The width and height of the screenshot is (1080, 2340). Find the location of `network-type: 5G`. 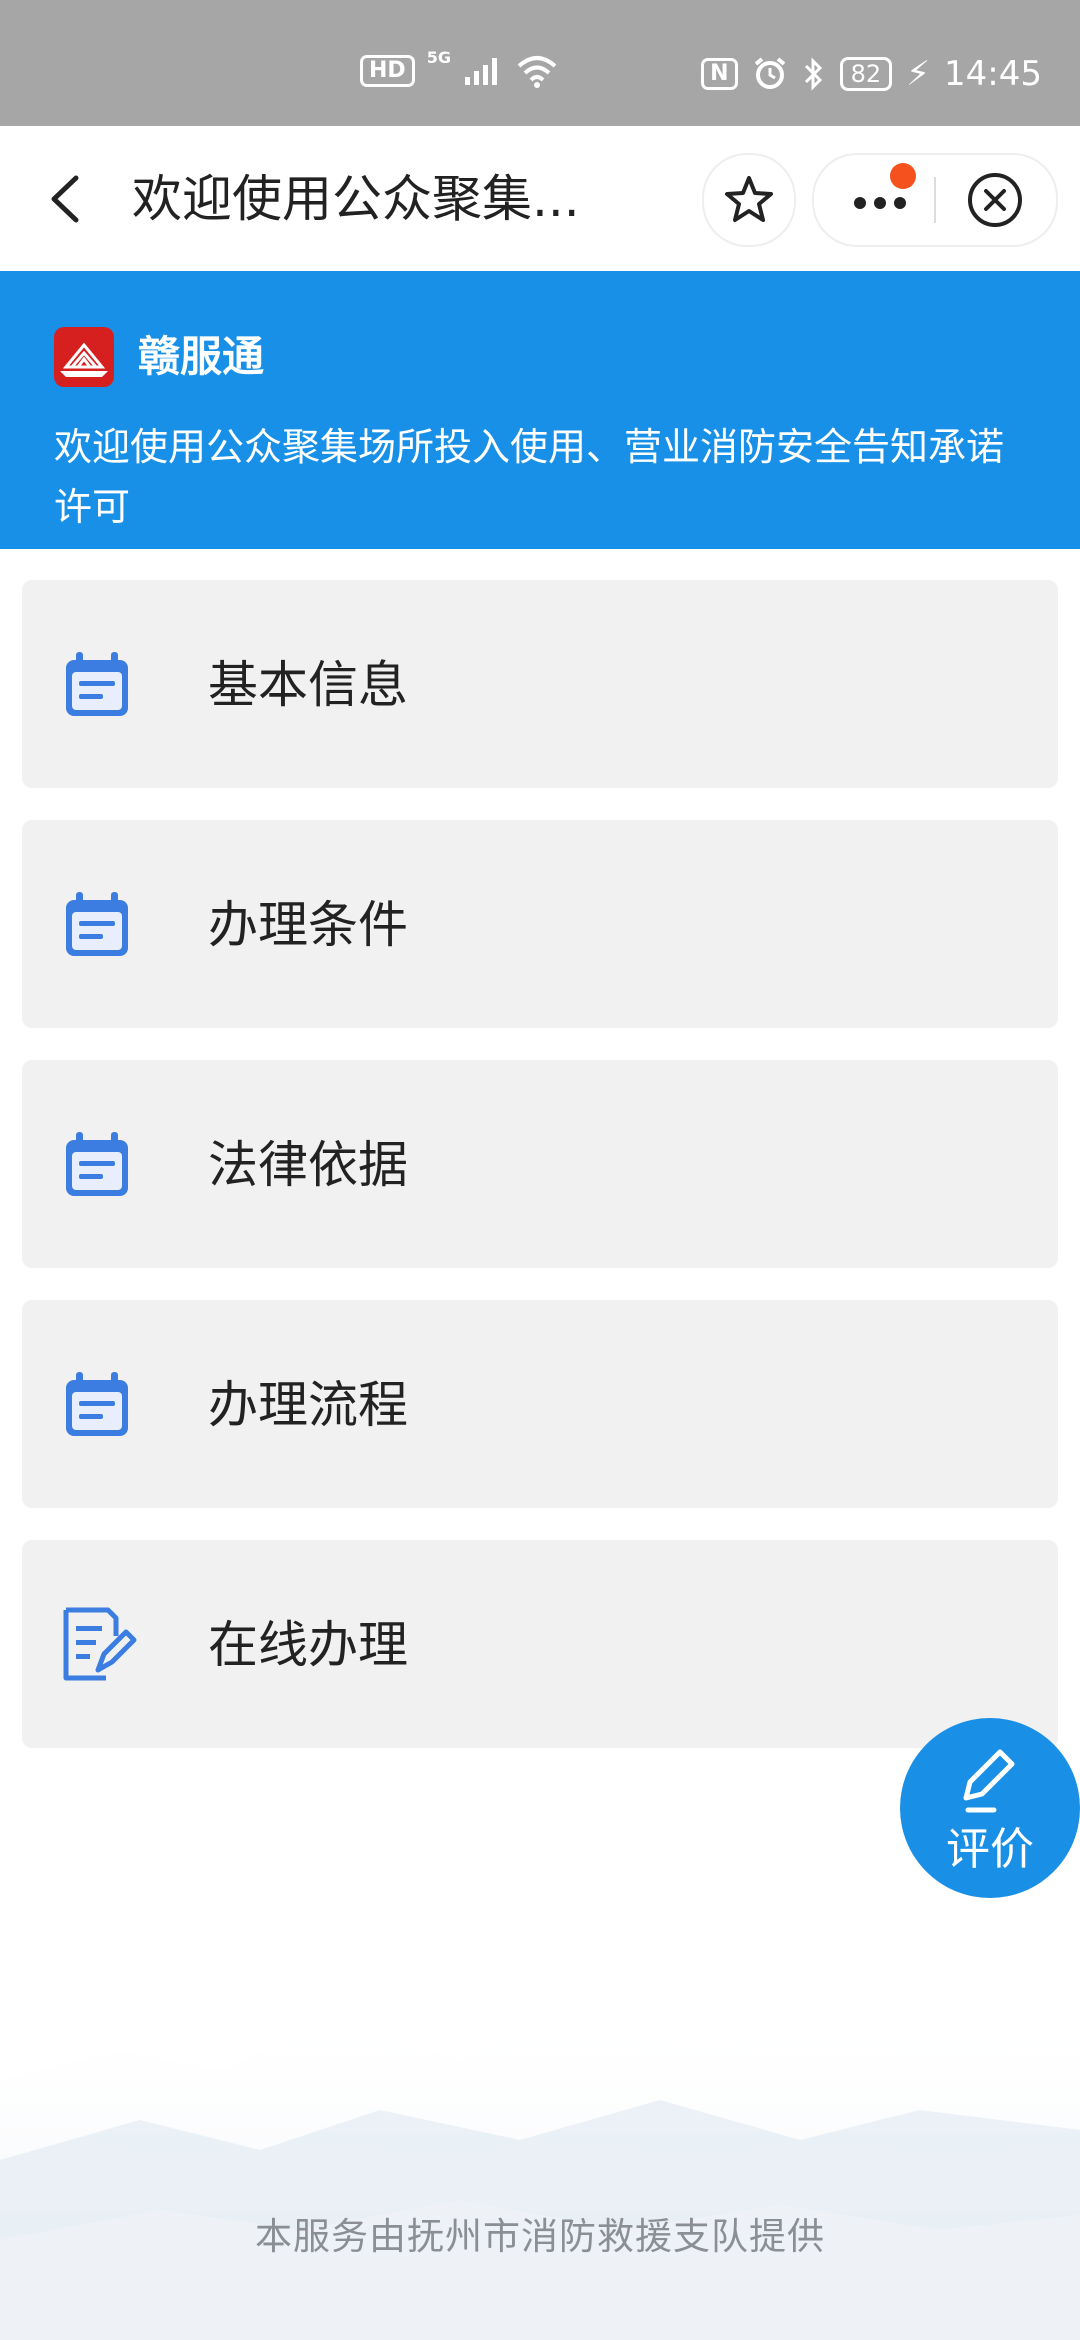

network-type: 5G is located at coordinates (438, 57).